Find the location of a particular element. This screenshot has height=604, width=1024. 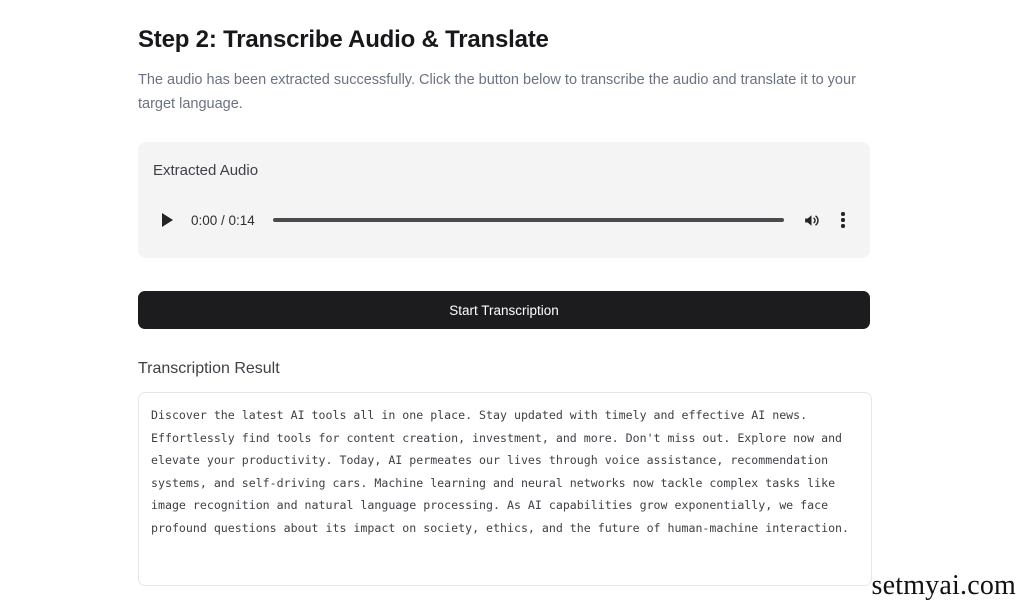

watermark: setmyai.com is located at coordinates (943, 585).